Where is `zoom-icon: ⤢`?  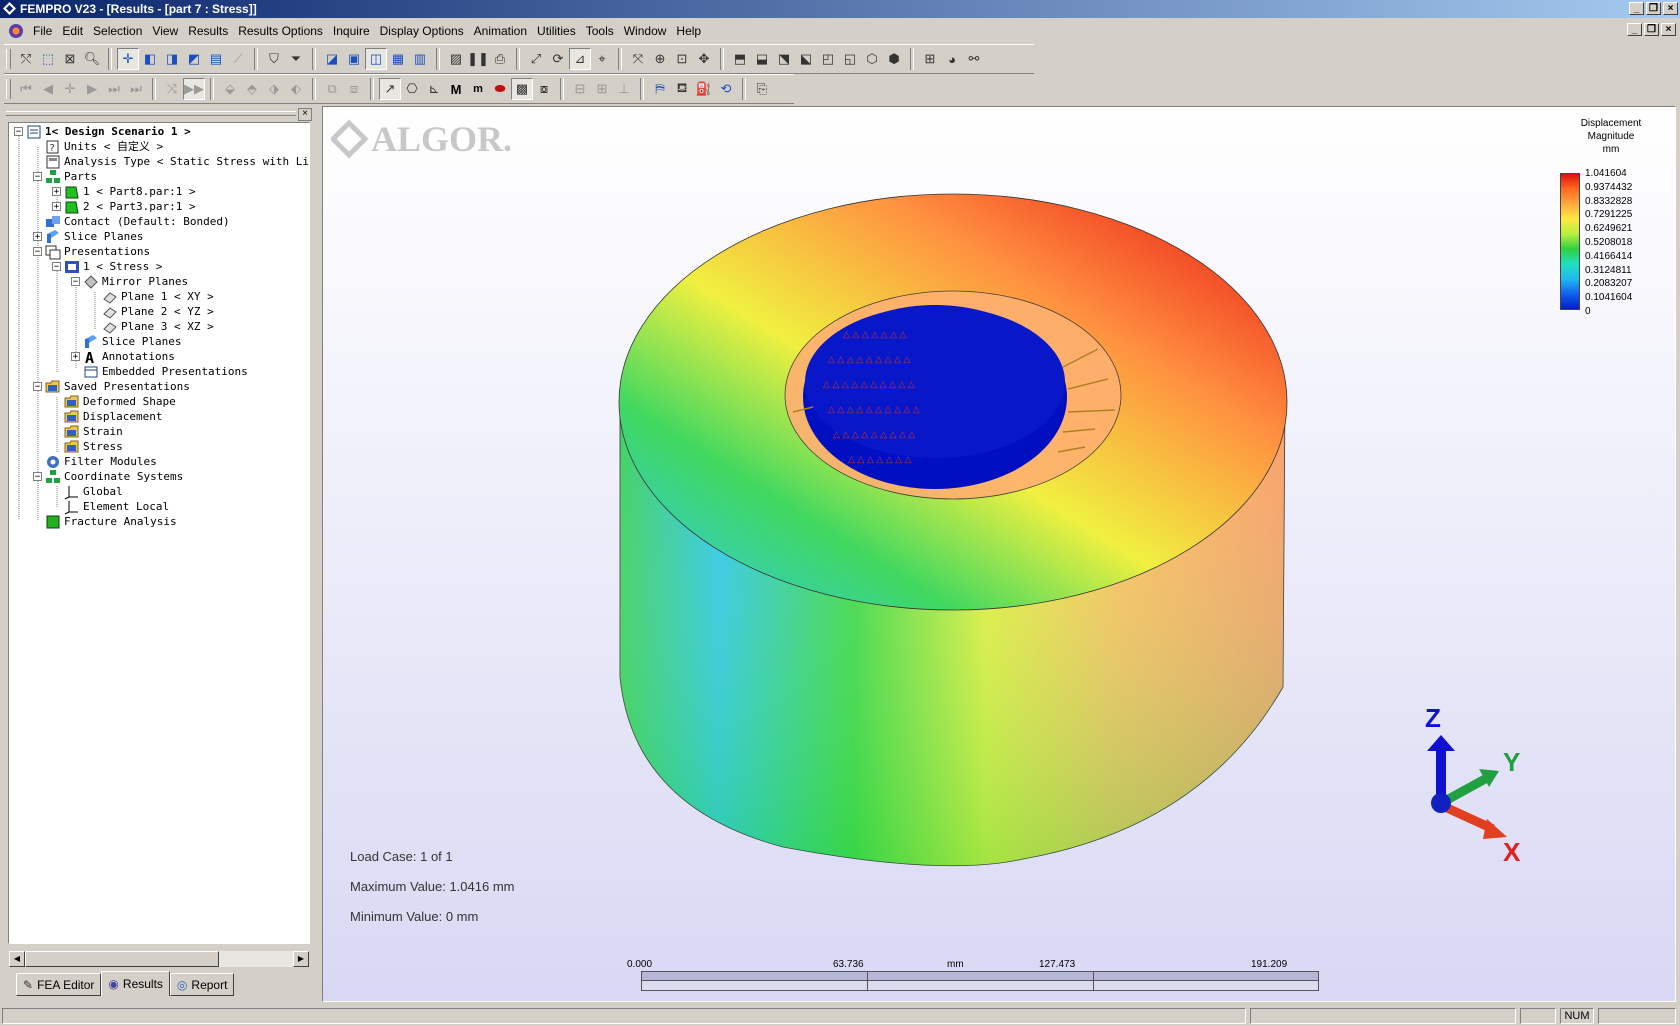 zoom-icon: ⤢ is located at coordinates (536, 59).